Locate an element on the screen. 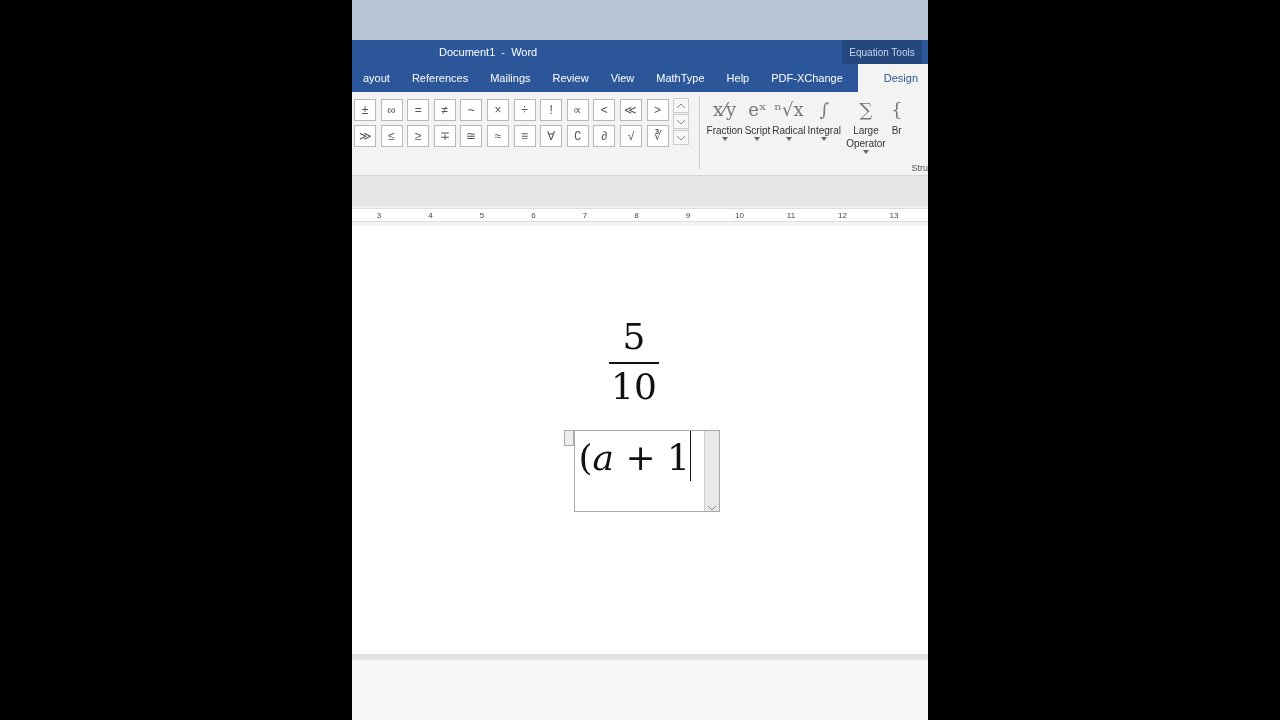 This screenshot has width=1280, height=720. drag-handle is located at coordinates (568, 438).